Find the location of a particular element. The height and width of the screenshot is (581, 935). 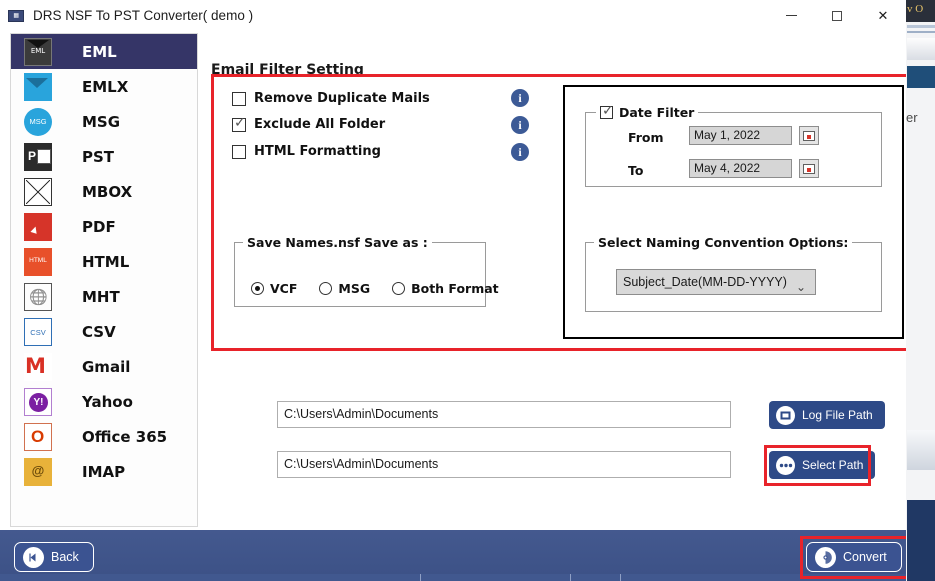

sidebar-item-office365: Office 365 is located at coordinates (104, 436).